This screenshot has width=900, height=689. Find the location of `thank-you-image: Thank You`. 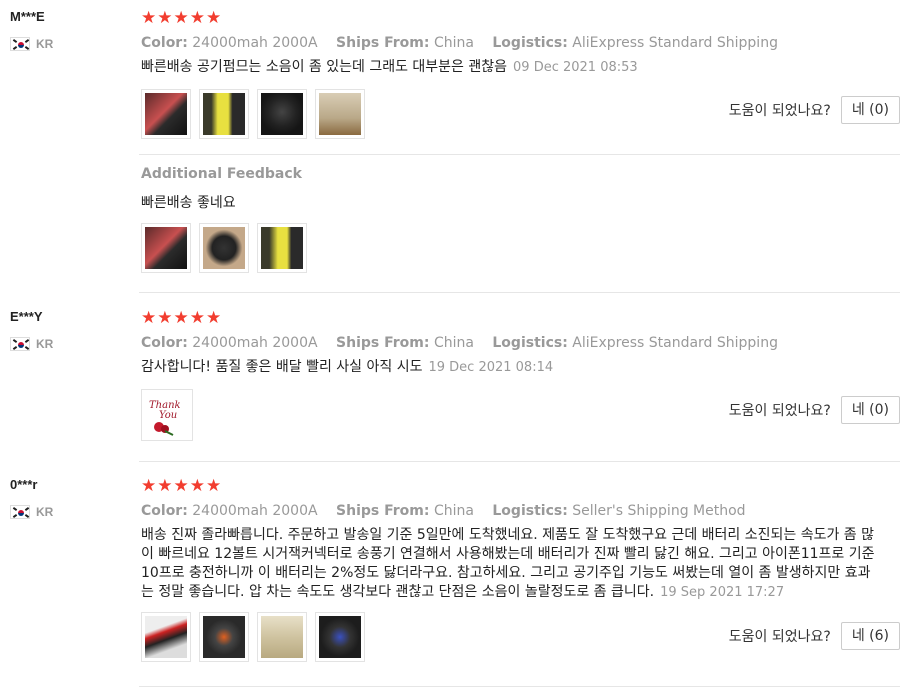

thank-you-image: Thank You is located at coordinates (165, 418).